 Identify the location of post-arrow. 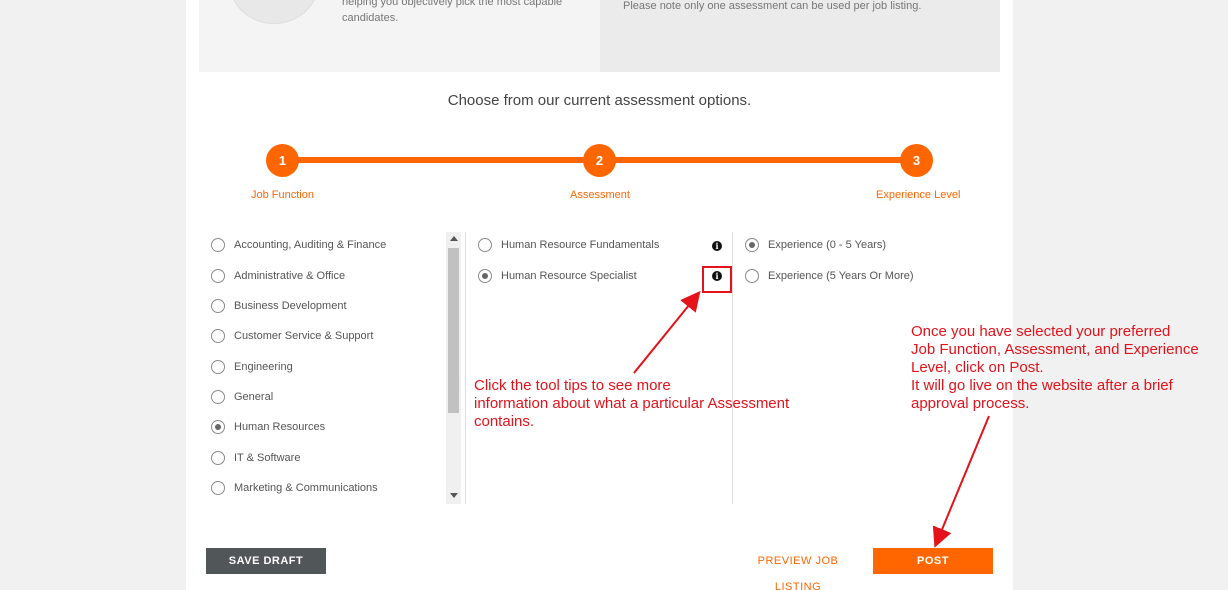
(961, 481).